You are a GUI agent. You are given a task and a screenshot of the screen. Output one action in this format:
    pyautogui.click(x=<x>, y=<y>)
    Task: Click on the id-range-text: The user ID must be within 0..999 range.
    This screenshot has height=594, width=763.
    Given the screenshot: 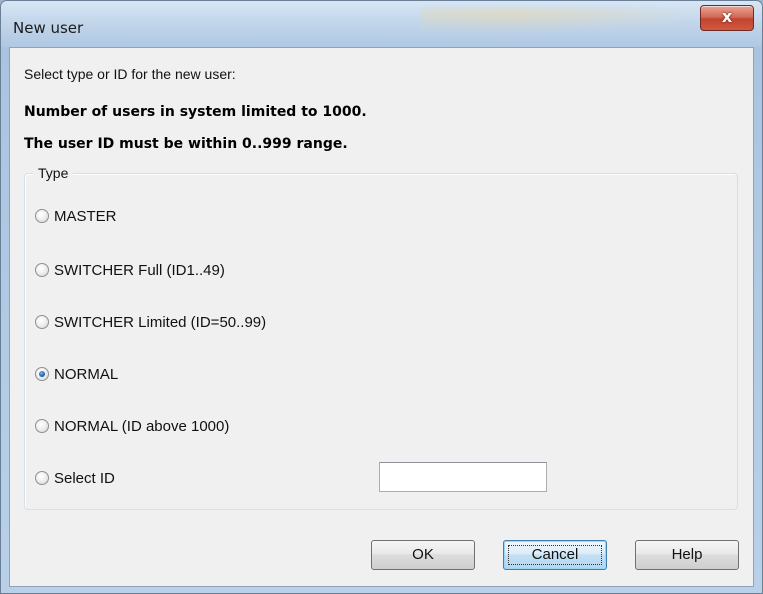 What is the action you would take?
    pyautogui.click(x=186, y=144)
    